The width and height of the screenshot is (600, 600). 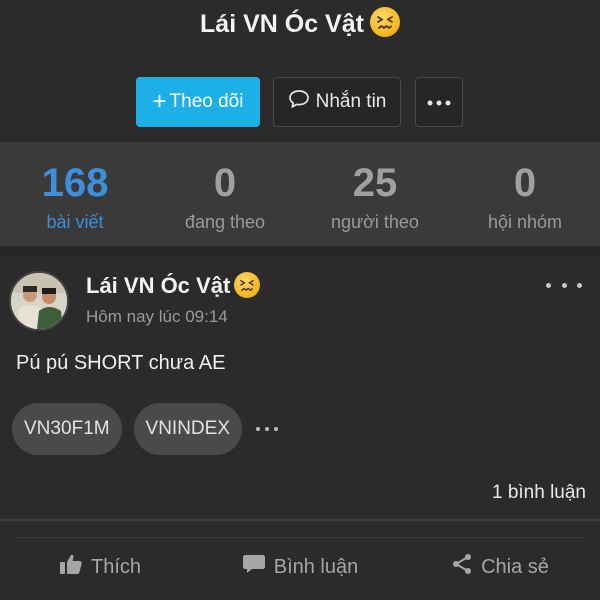 I want to click on comment-button: Bình luận, so click(x=300, y=567).